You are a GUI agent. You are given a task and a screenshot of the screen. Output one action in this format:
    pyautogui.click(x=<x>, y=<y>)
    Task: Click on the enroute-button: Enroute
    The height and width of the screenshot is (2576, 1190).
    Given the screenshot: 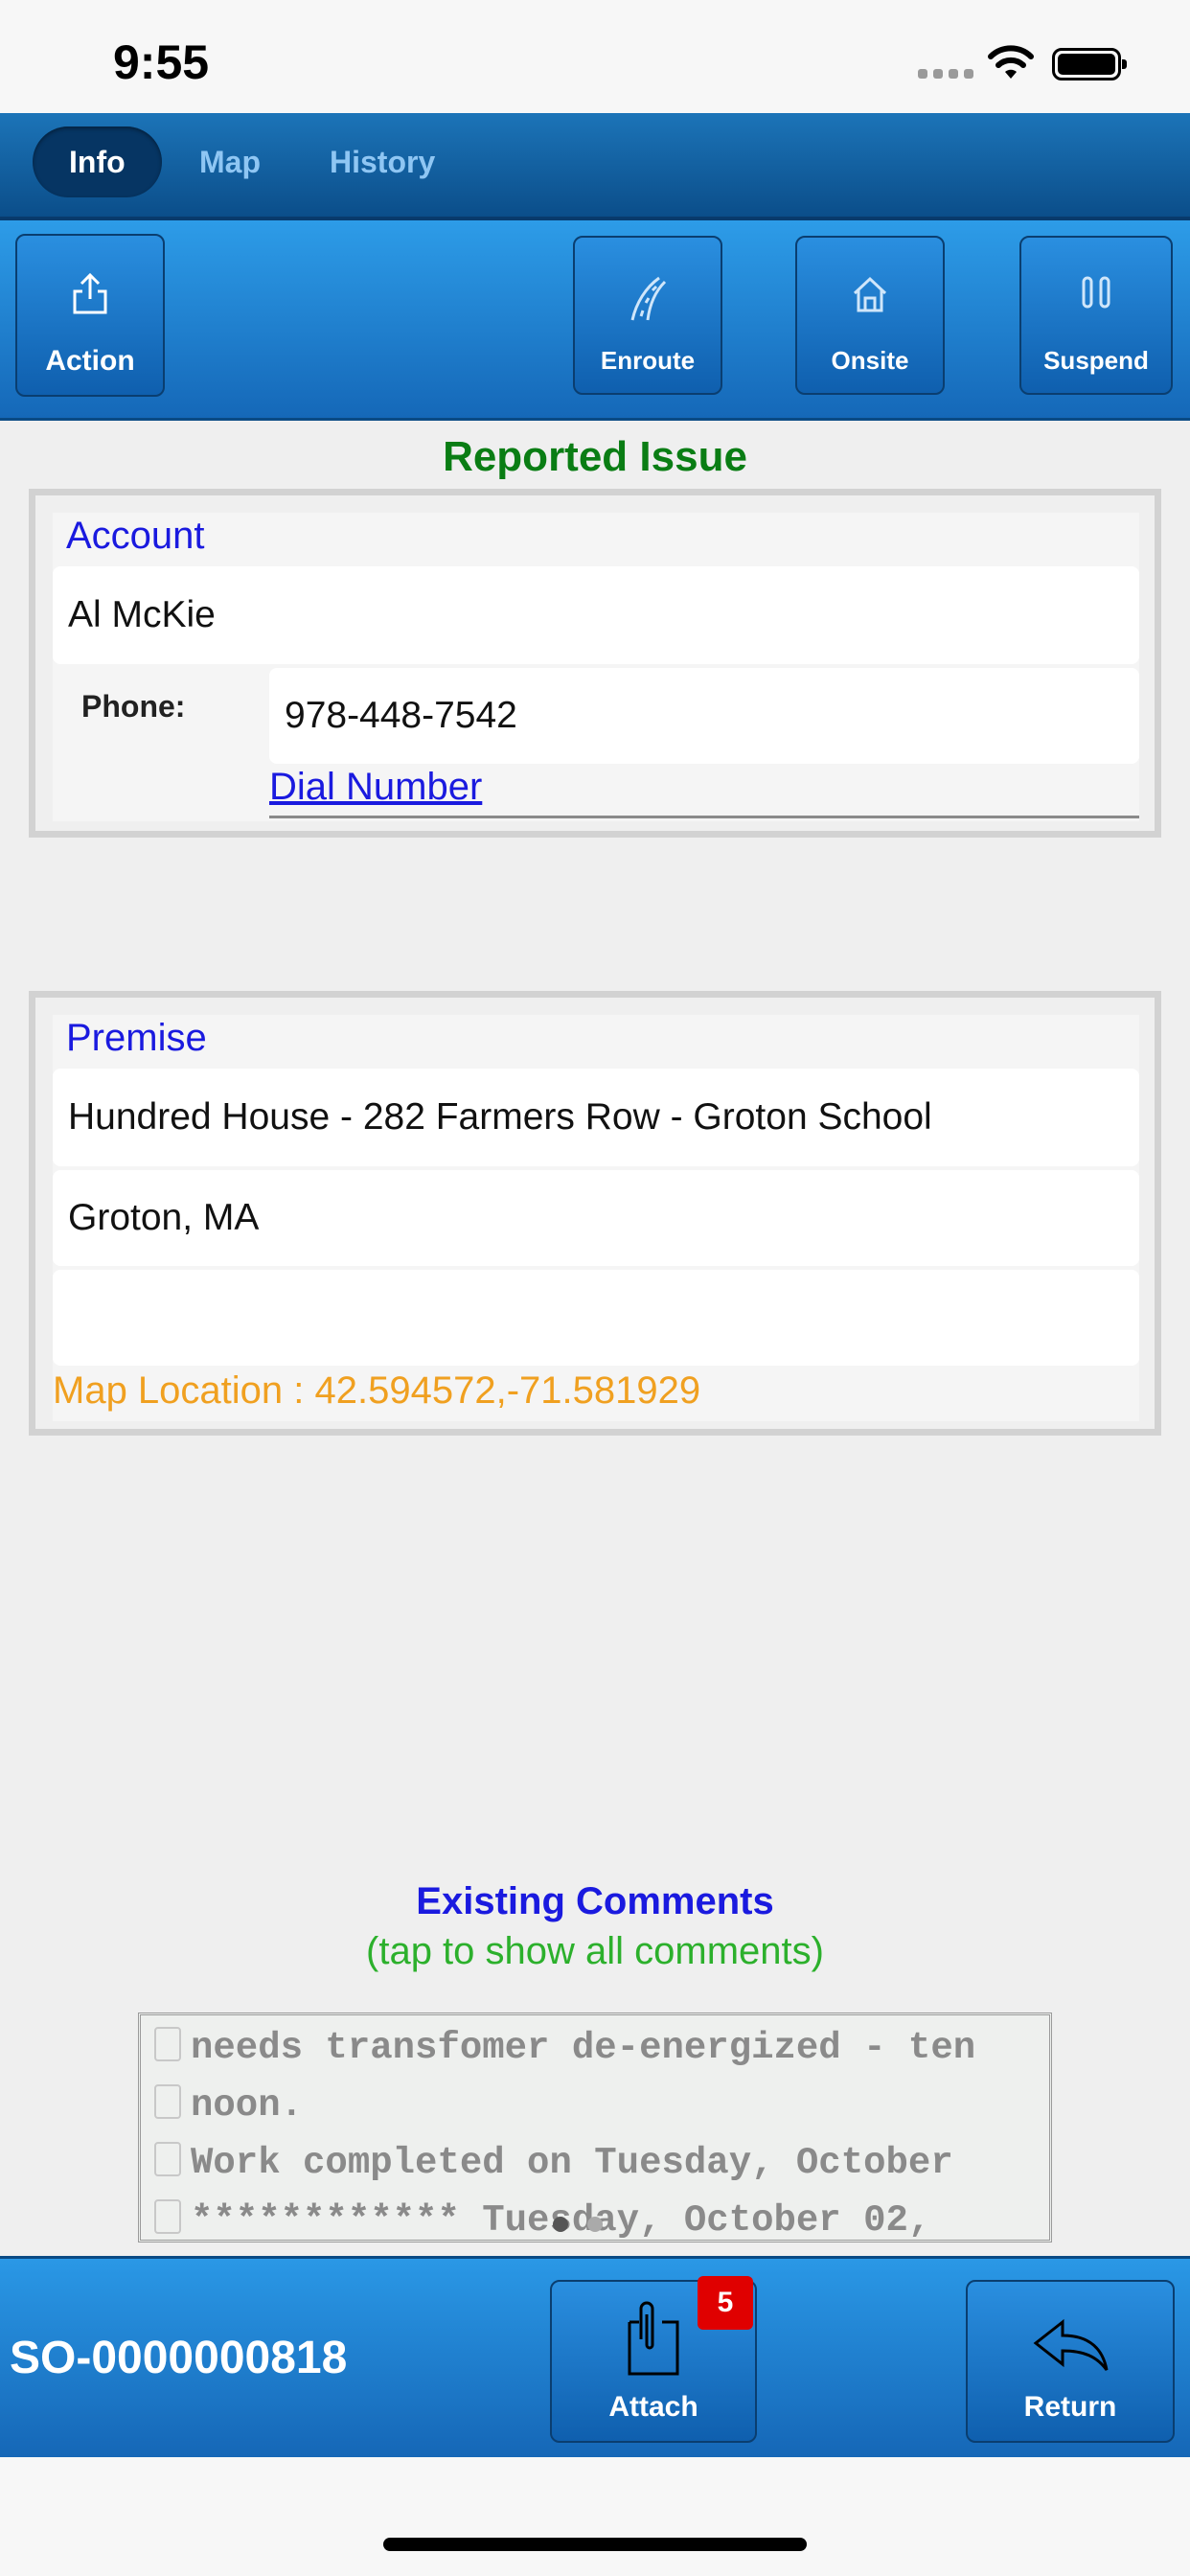 What is the action you would take?
    pyautogui.click(x=648, y=315)
    